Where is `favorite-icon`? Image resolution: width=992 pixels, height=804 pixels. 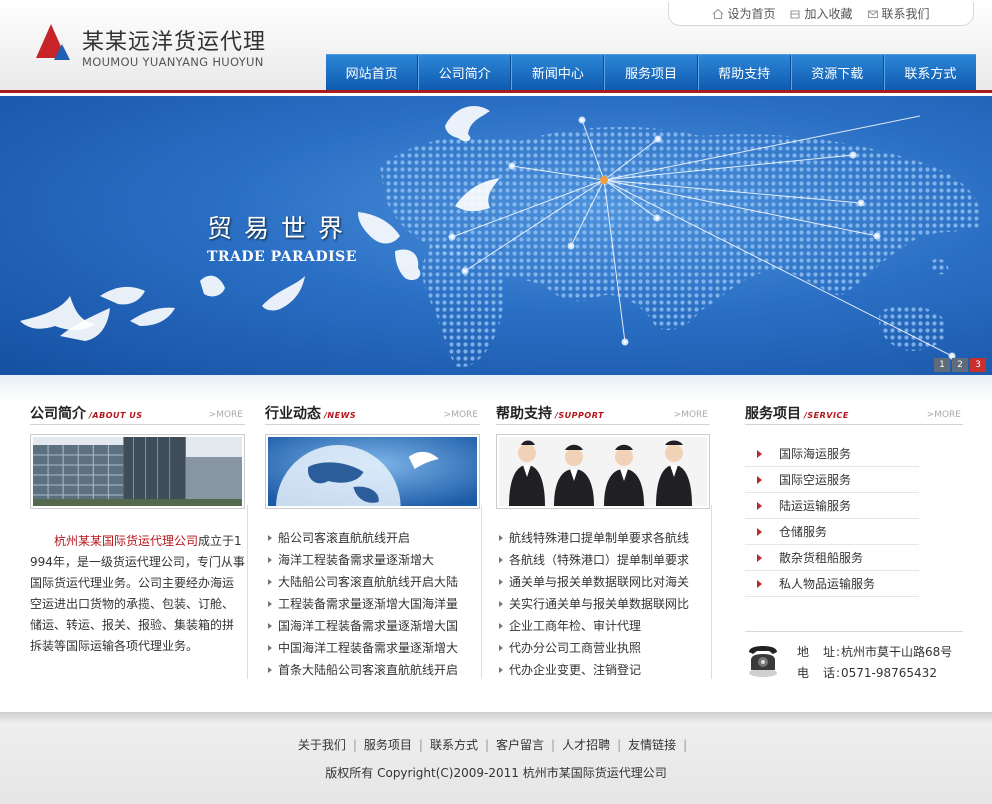 favorite-icon is located at coordinates (795, 14).